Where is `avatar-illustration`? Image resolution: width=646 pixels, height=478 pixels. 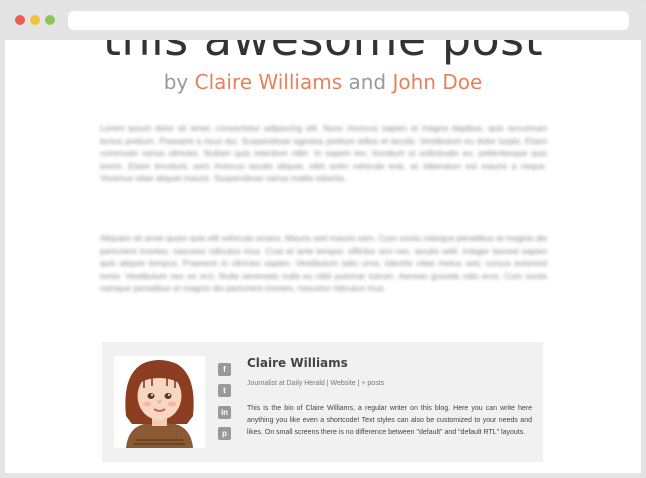 avatar-illustration is located at coordinates (159, 402).